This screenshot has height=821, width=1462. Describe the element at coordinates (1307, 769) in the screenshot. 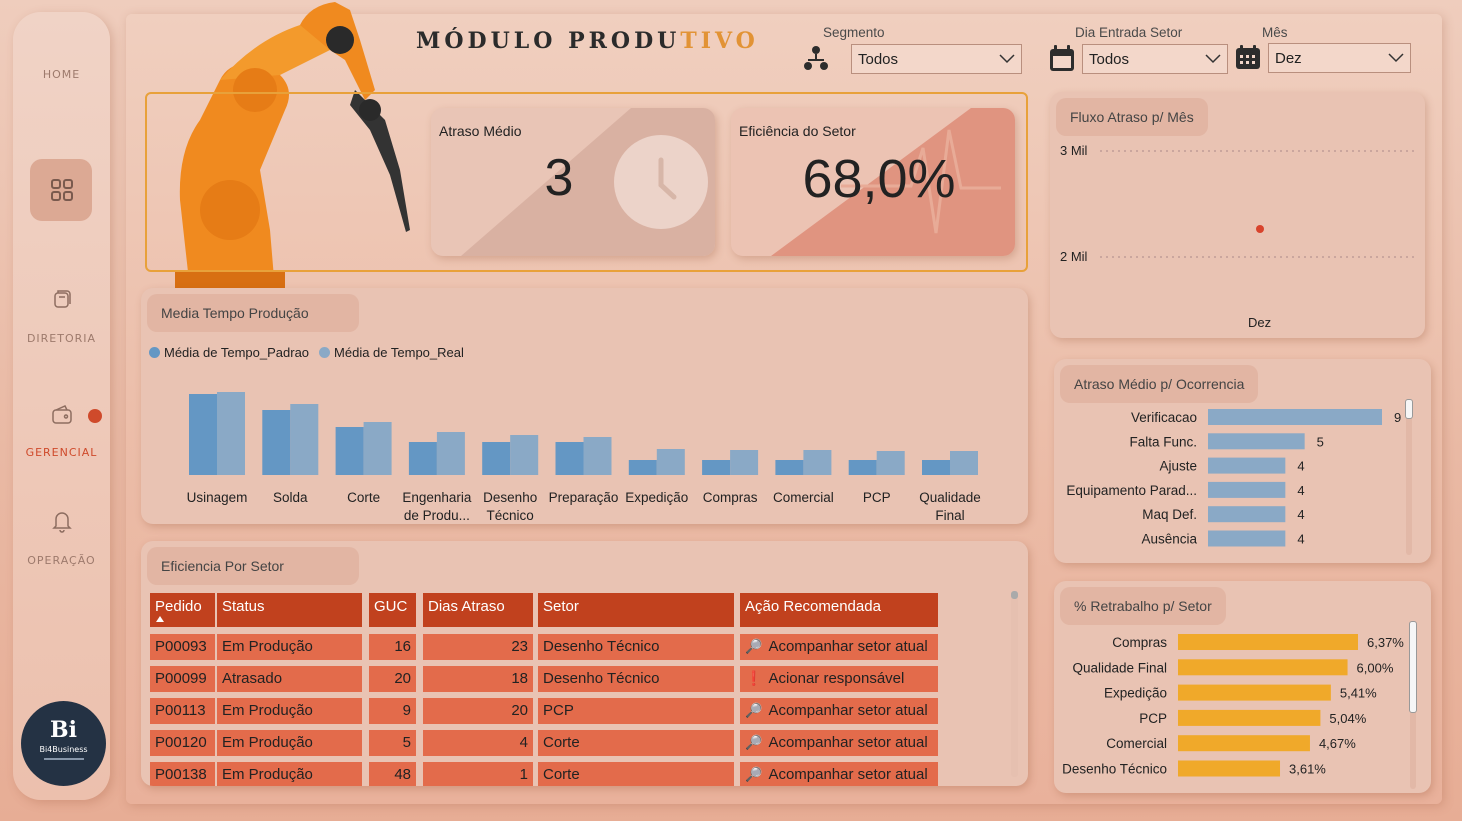

I see `data-label: 3,61%` at that location.